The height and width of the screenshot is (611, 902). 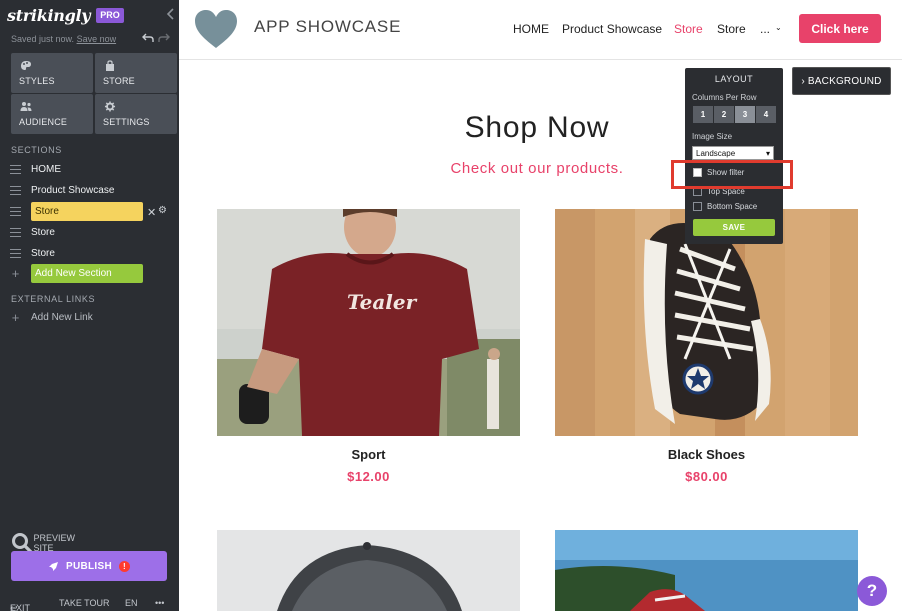 I want to click on publish-label: PUBLISH, so click(x=89, y=566).